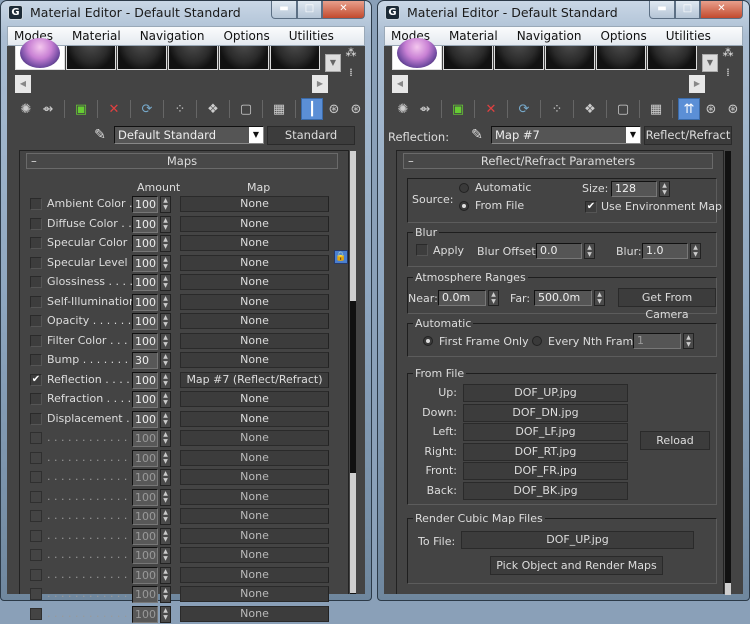 The width and height of the screenshot is (750, 624). What do you see at coordinates (341, 257) in the screenshot?
I see `lock-icon: 🔒` at bounding box center [341, 257].